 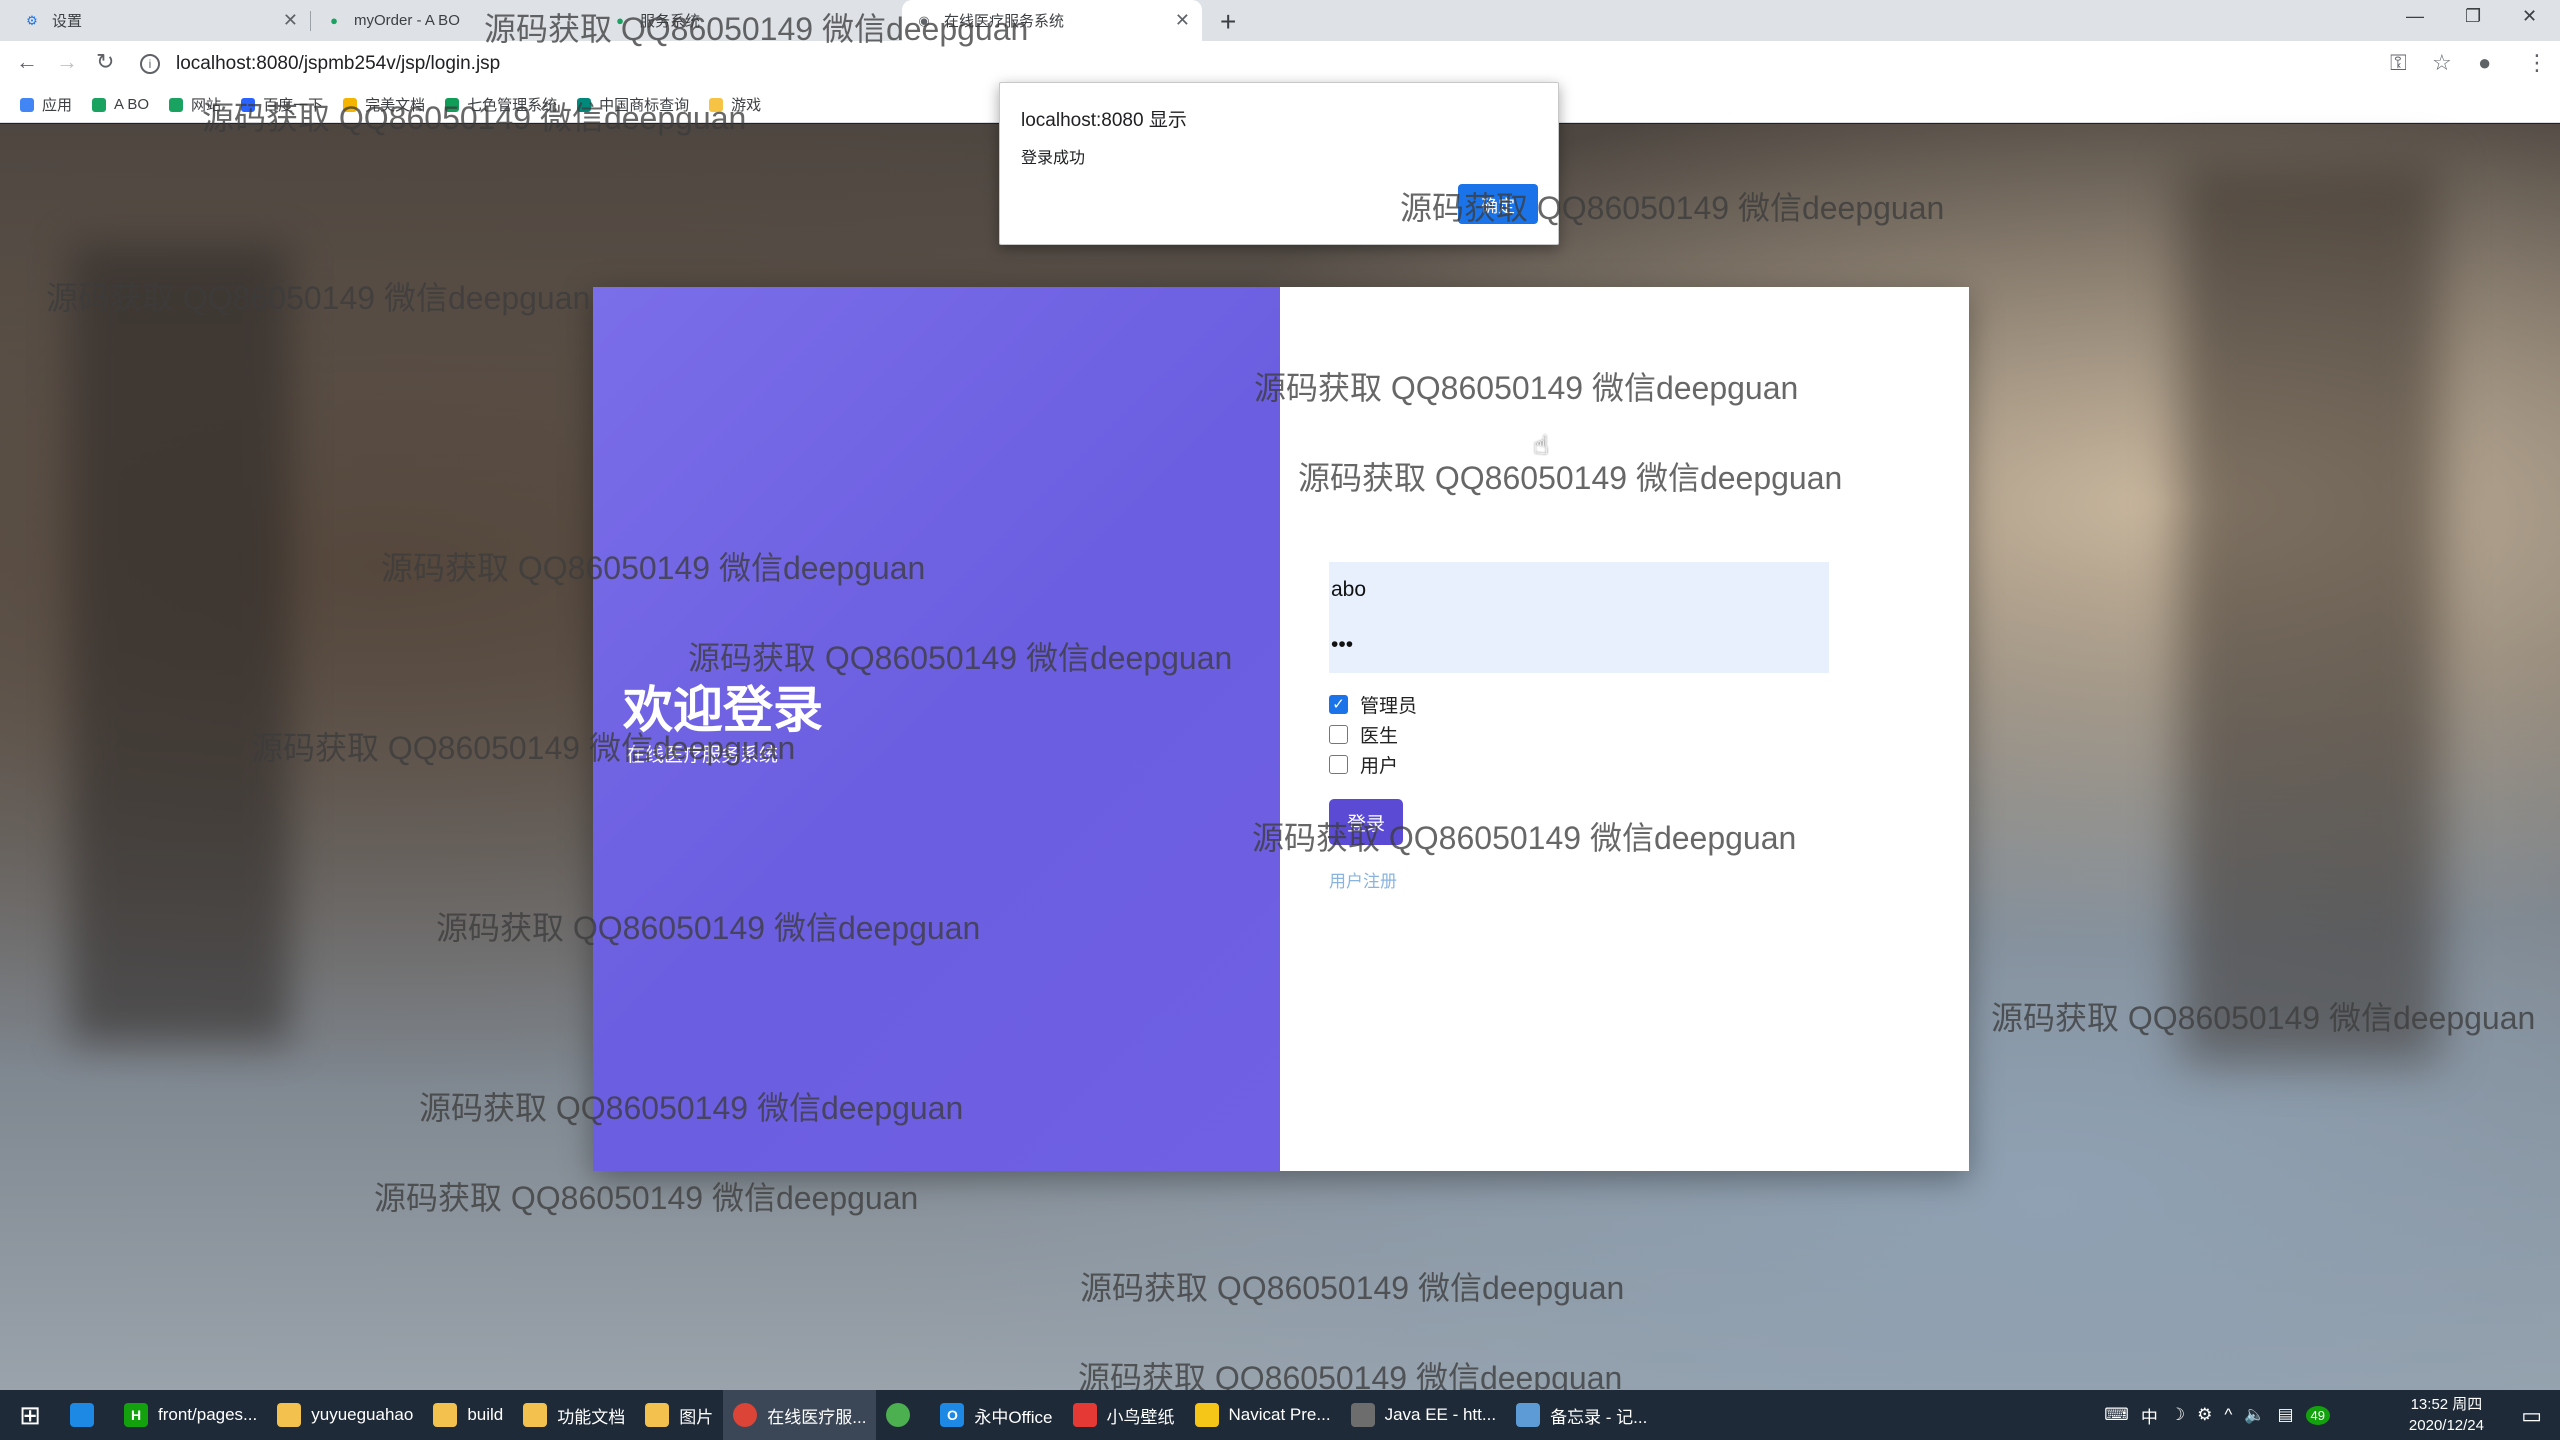 I want to click on url-field: i localhost:8080/jspmb254v/jsp/login.jsp, so click(x=1240, y=64).